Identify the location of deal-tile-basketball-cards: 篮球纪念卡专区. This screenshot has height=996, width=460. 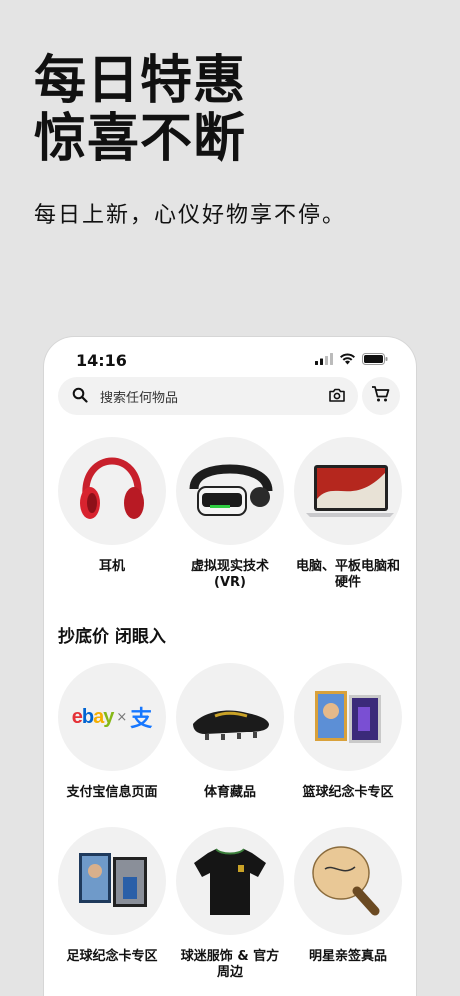
(348, 732).